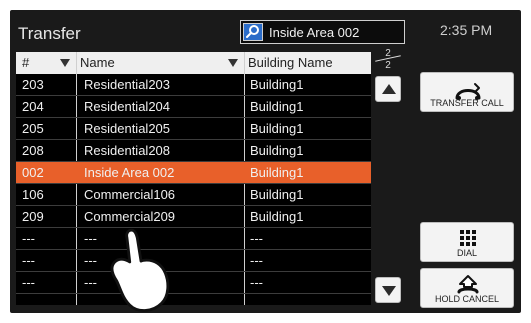 The image size is (531, 323). I want to click on dial-button: DIAL, so click(467, 242).